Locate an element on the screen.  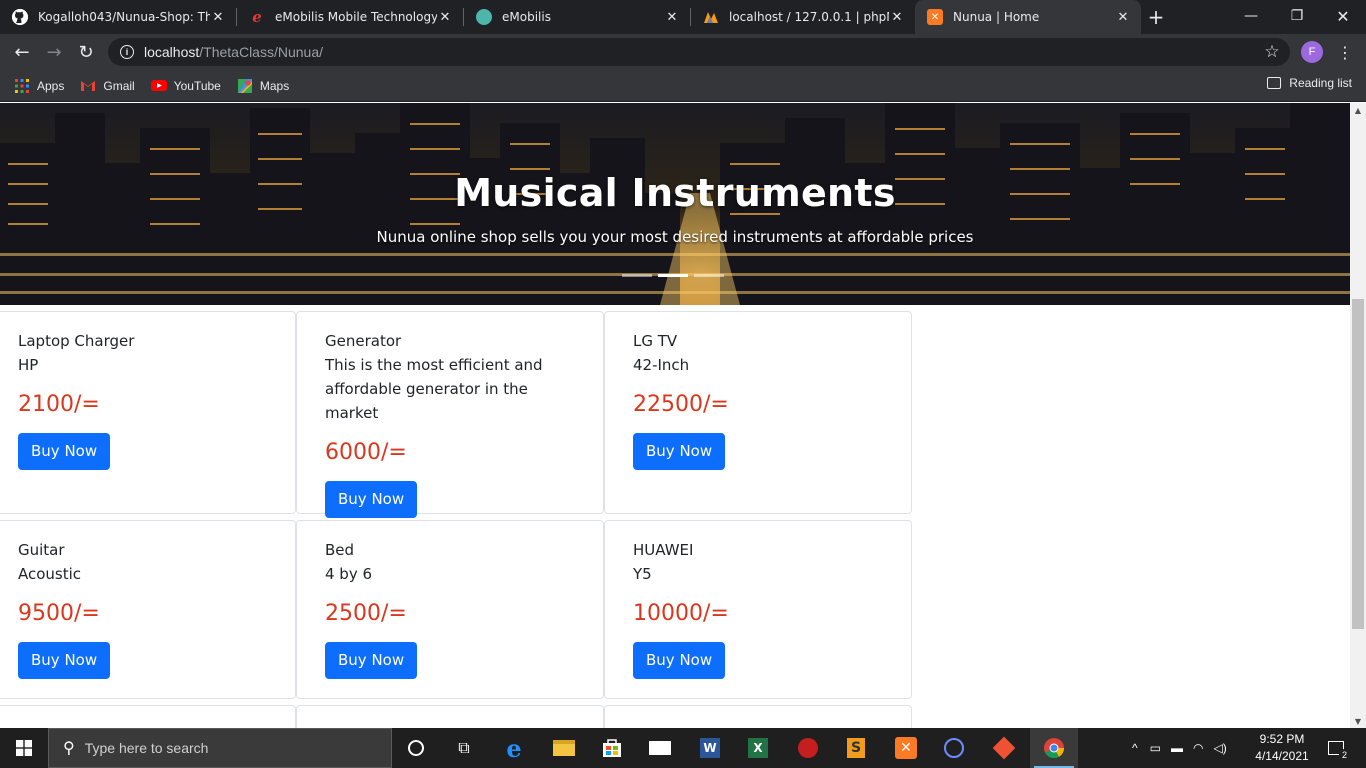
minimize-button: — is located at coordinates (1251, 16).